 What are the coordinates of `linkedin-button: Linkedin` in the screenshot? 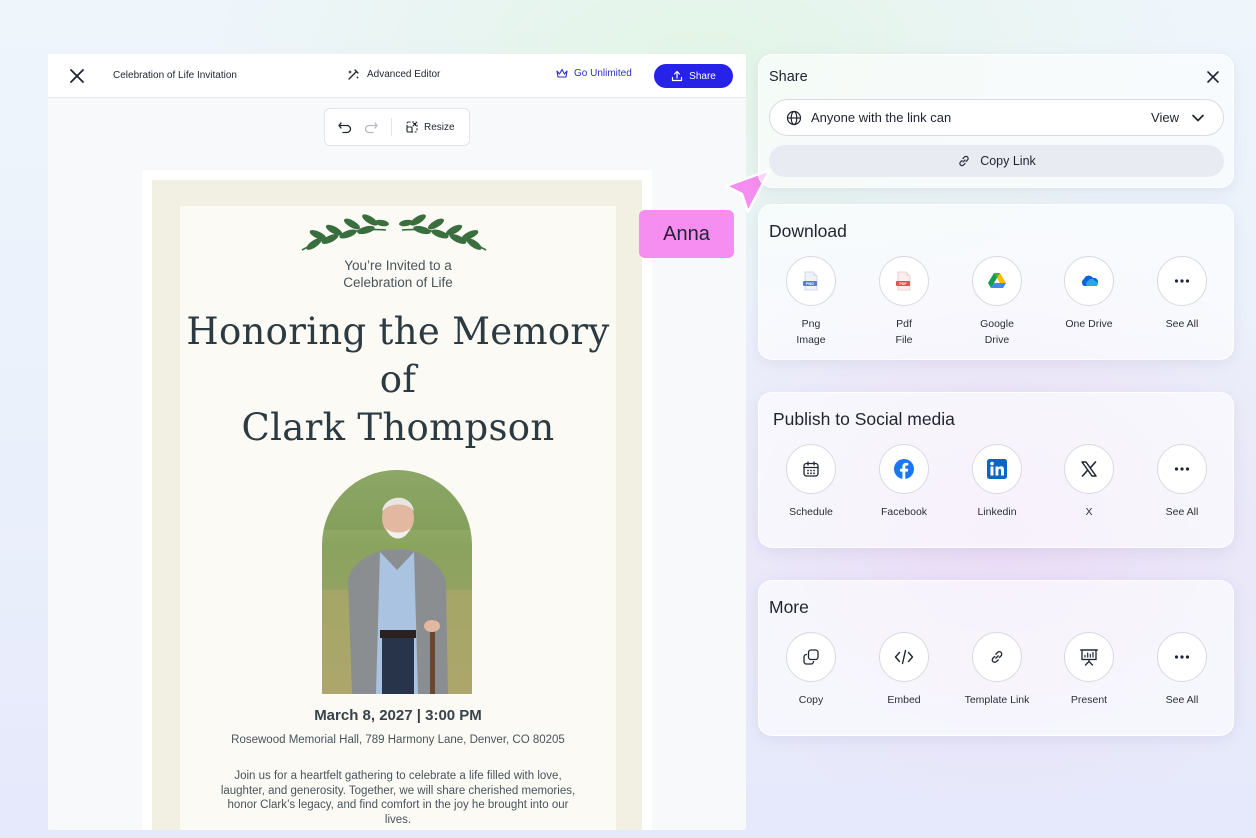 It's located at (997, 482).